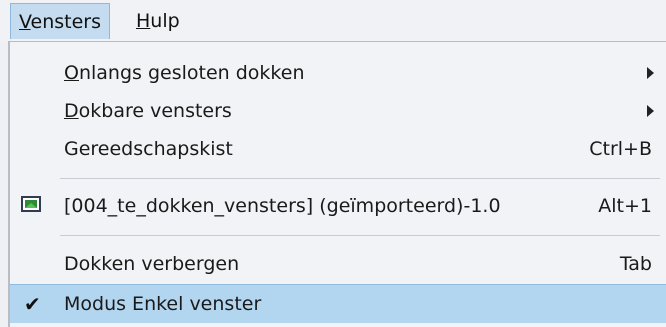 The height and width of the screenshot is (327, 666). Describe the element at coordinates (25, 22) in the screenshot. I see `menu-vensters-accel: V` at that location.